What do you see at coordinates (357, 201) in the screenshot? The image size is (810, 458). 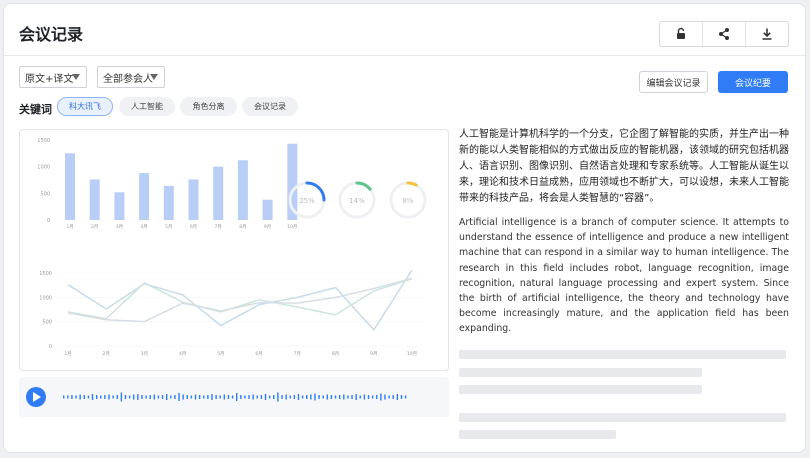 I see `gauge-label-2: 14%` at bounding box center [357, 201].